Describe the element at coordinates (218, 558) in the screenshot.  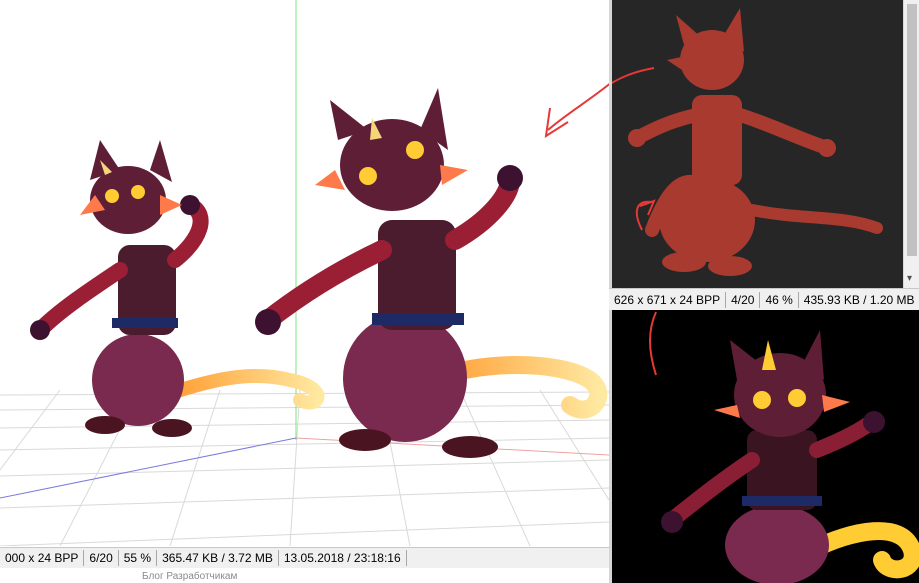
I see `file-size: 365.47 KB / 3.72 MB` at that location.